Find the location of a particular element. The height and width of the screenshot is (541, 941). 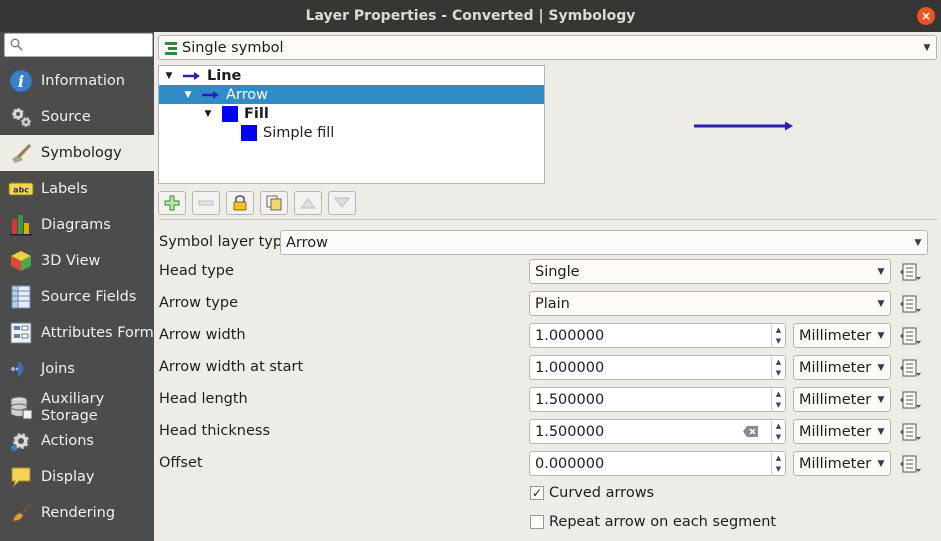

divider is located at coordinates (547, 219).